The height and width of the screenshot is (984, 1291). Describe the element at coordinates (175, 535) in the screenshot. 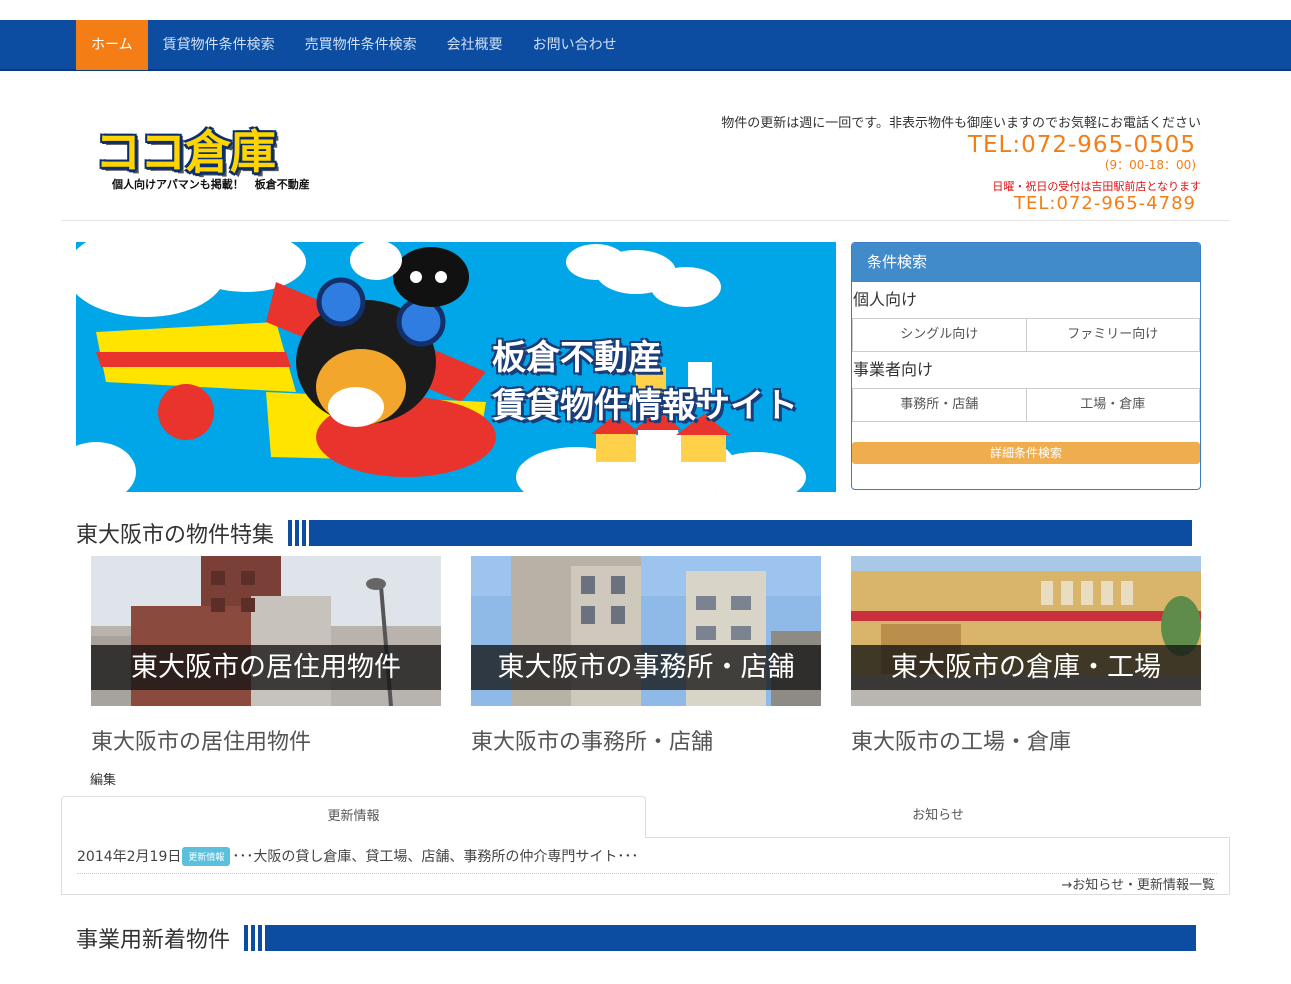

I see `feature-section-title: 東大阪市の物件特集` at that location.